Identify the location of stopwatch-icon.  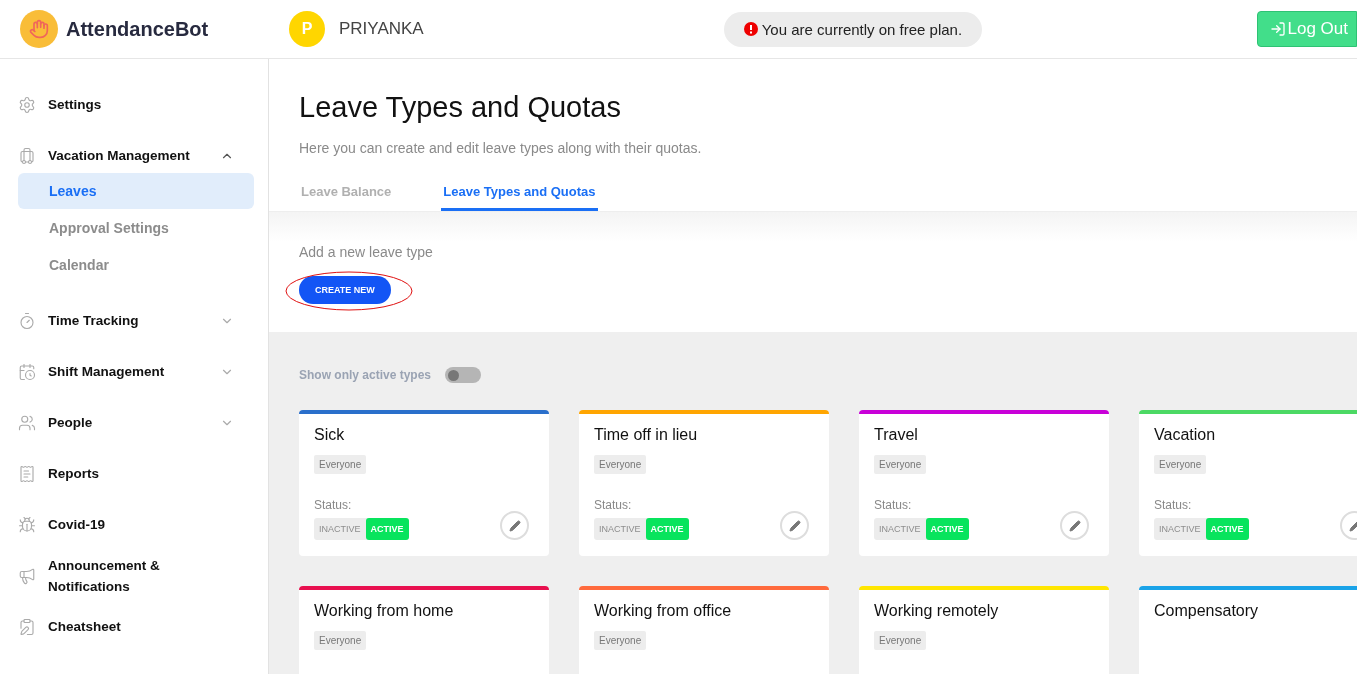
(27, 320).